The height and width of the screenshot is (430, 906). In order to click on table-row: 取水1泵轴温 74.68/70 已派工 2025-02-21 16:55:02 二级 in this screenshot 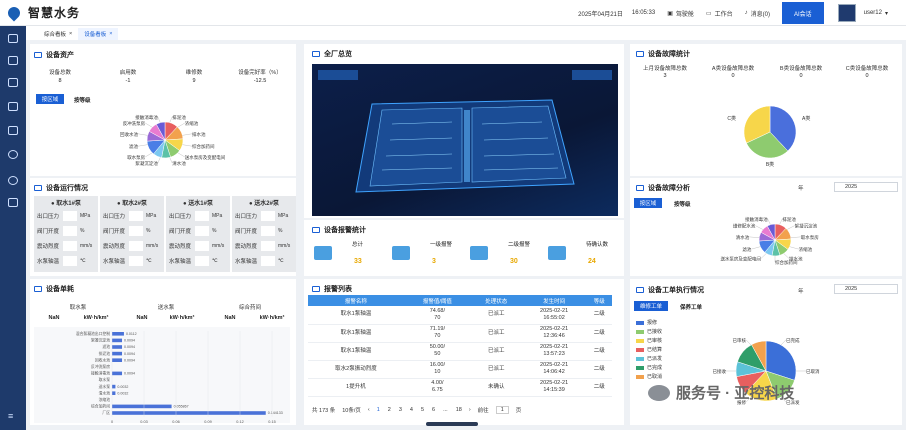, I will do `click(460, 315)`.